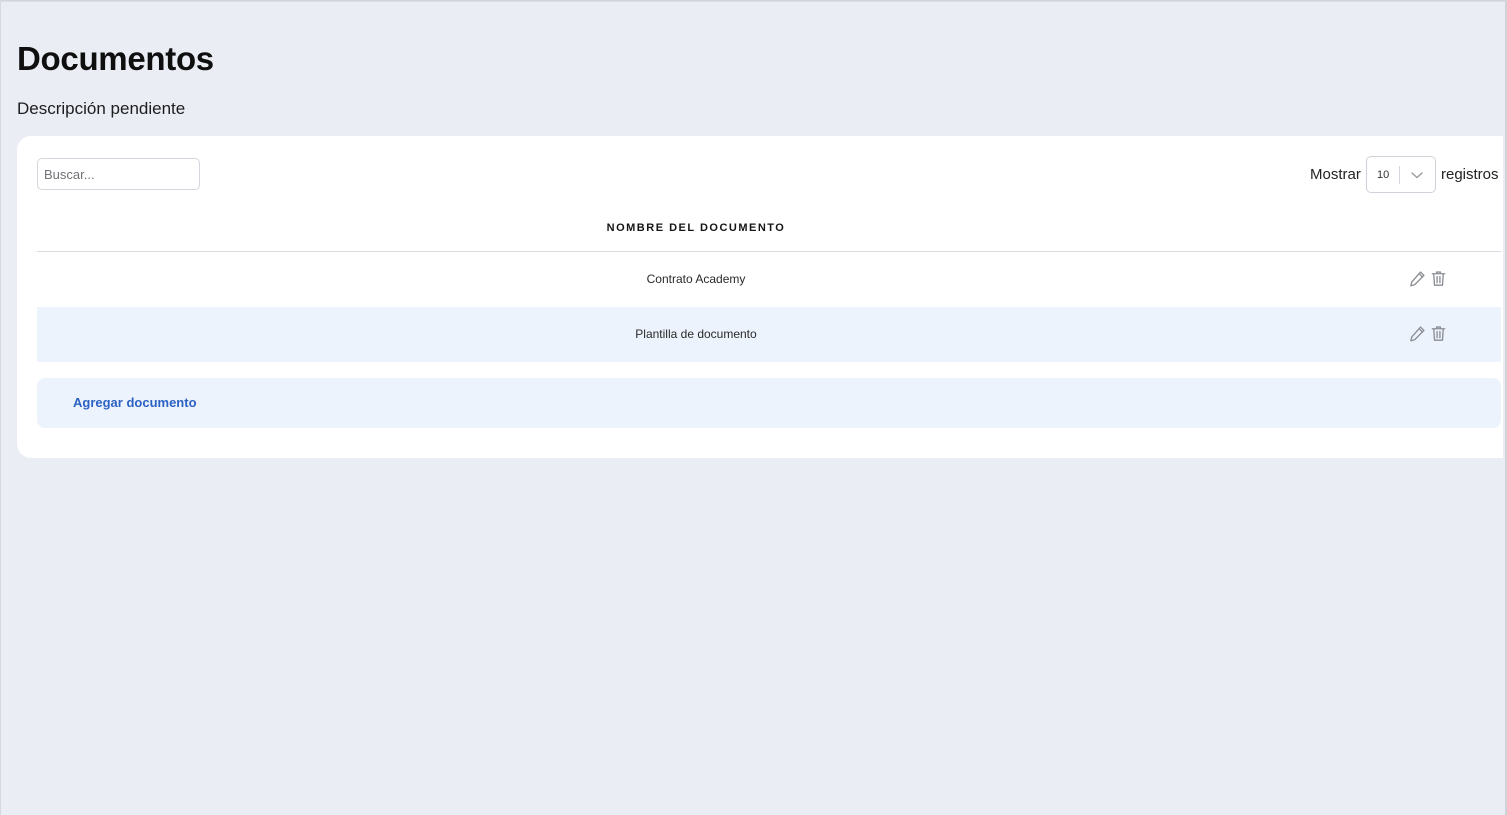  I want to click on select-divider, so click(1399, 175).